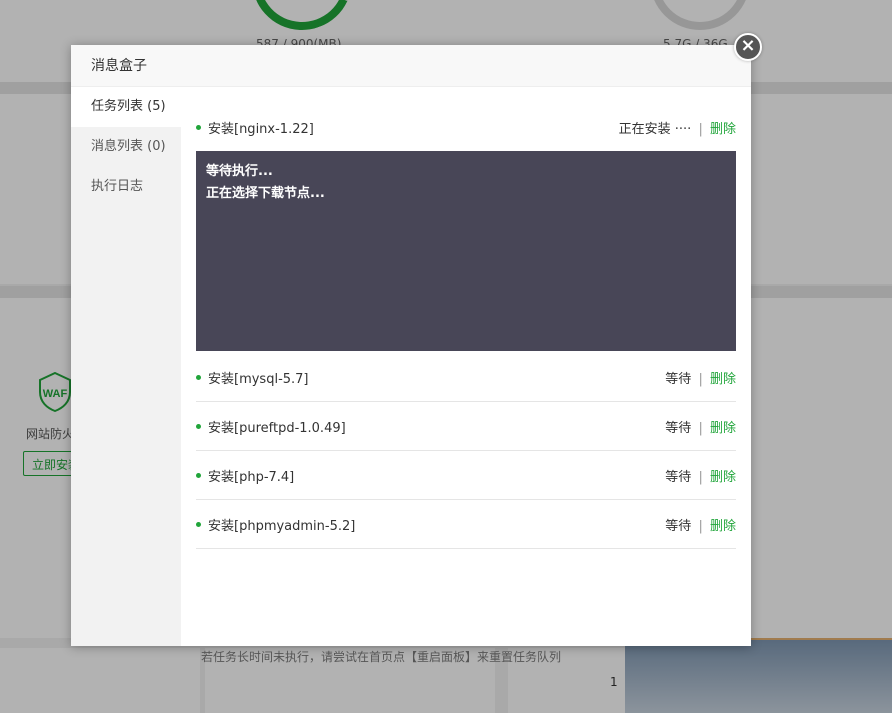 This screenshot has width=892, height=713. Describe the element at coordinates (282, 526) in the screenshot. I see `task-name: 安装[phpmyadmin-5.2]` at that location.